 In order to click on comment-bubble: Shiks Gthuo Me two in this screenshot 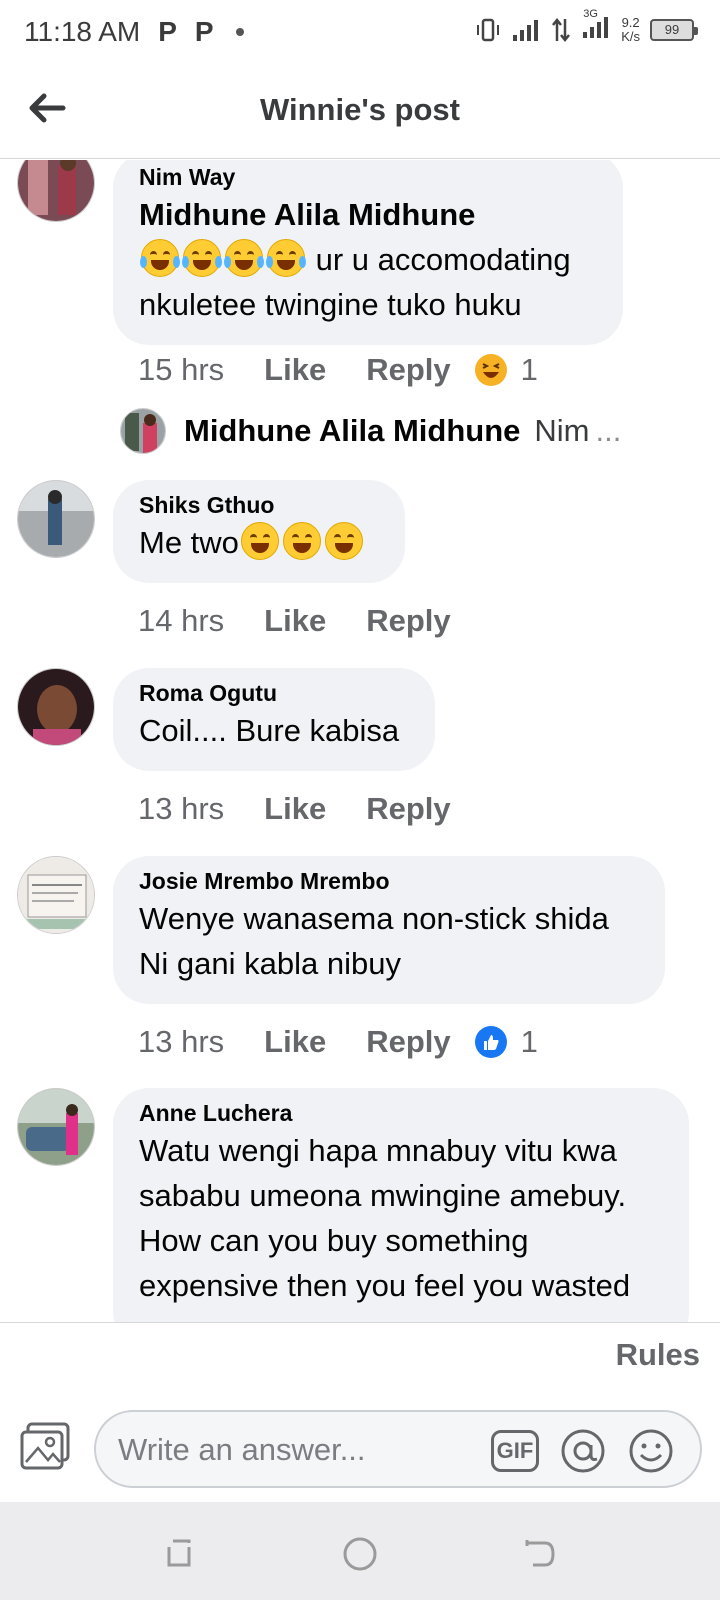, I will do `click(259, 531)`.